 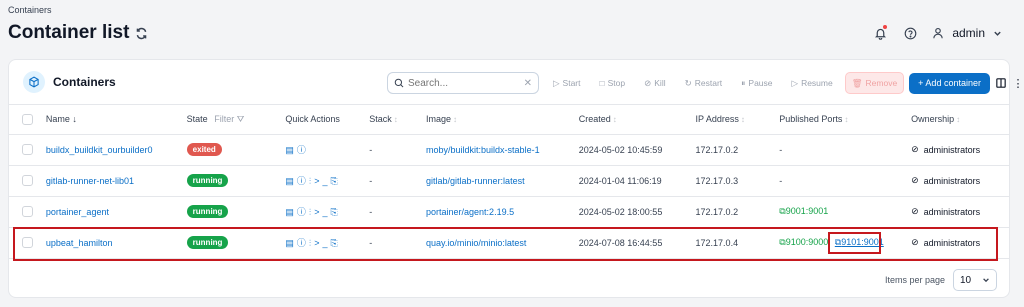 What do you see at coordinates (229, 119) in the screenshot?
I see `state-filter: Filter ⛛` at bounding box center [229, 119].